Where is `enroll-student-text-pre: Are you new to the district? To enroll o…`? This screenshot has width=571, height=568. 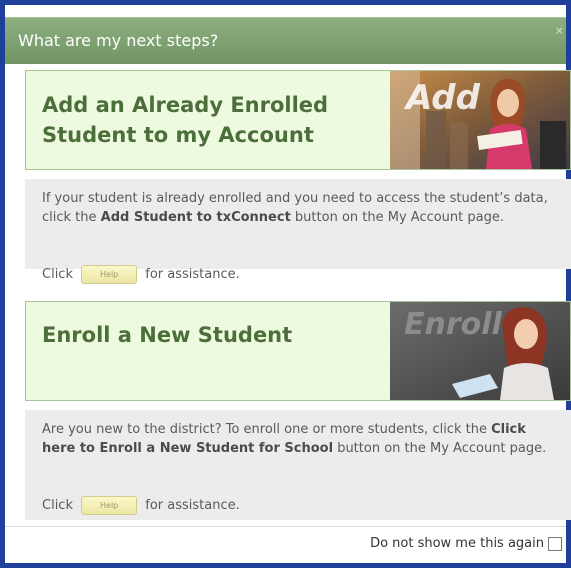 enroll-student-text-pre: Are you new to the district? To enroll o… is located at coordinates (267, 429).